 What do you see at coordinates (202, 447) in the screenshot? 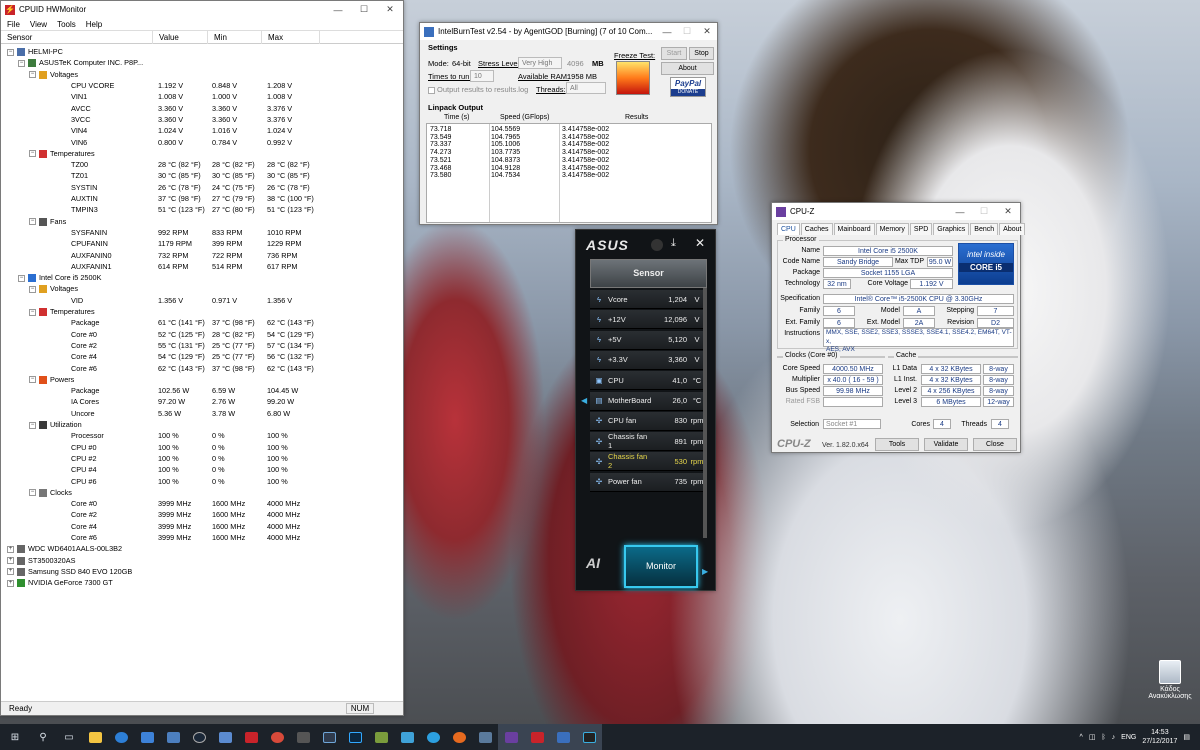
I see `table-row: CPU #0 100 % 0 % 100 %` at bounding box center [202, 447].